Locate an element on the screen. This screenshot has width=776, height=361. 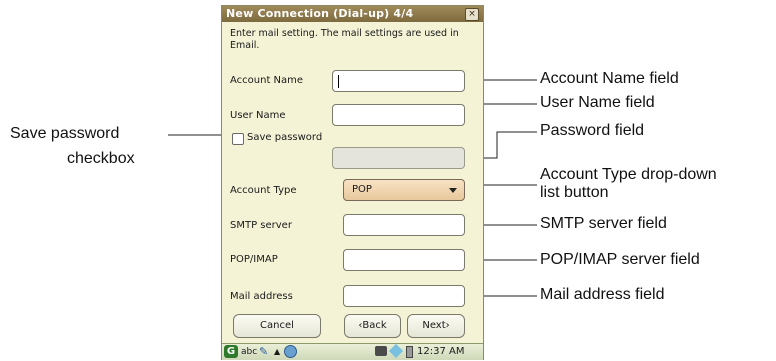
pen-icon: ✎ is located at coordinates (263, 351).